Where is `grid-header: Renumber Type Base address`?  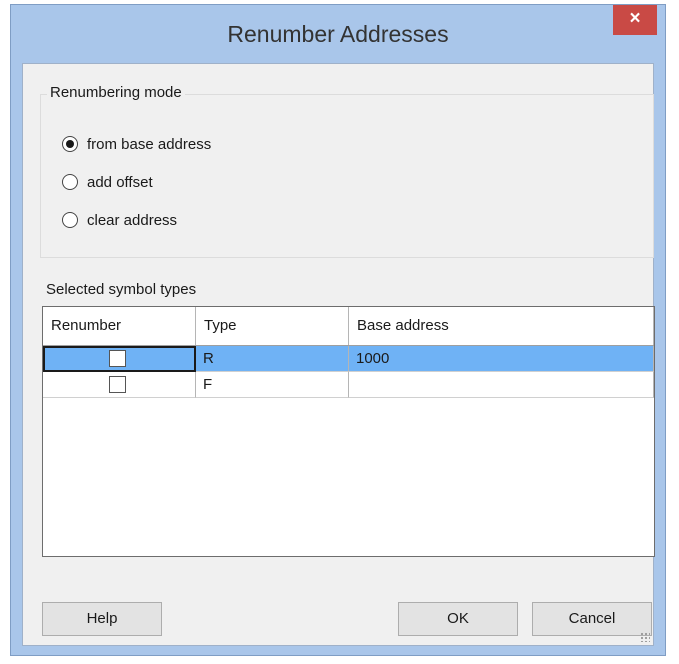
grid-header: Renumber Type Base address is located at coordinates (348, 326).